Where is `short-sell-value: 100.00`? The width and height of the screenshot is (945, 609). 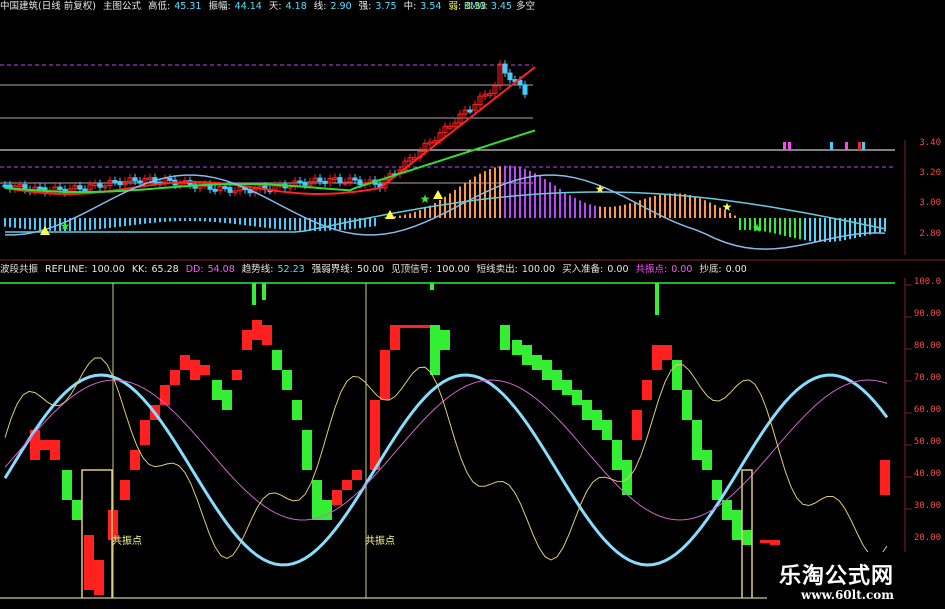 short-sell-value: 100.00 is located at coordinates (538, 269).